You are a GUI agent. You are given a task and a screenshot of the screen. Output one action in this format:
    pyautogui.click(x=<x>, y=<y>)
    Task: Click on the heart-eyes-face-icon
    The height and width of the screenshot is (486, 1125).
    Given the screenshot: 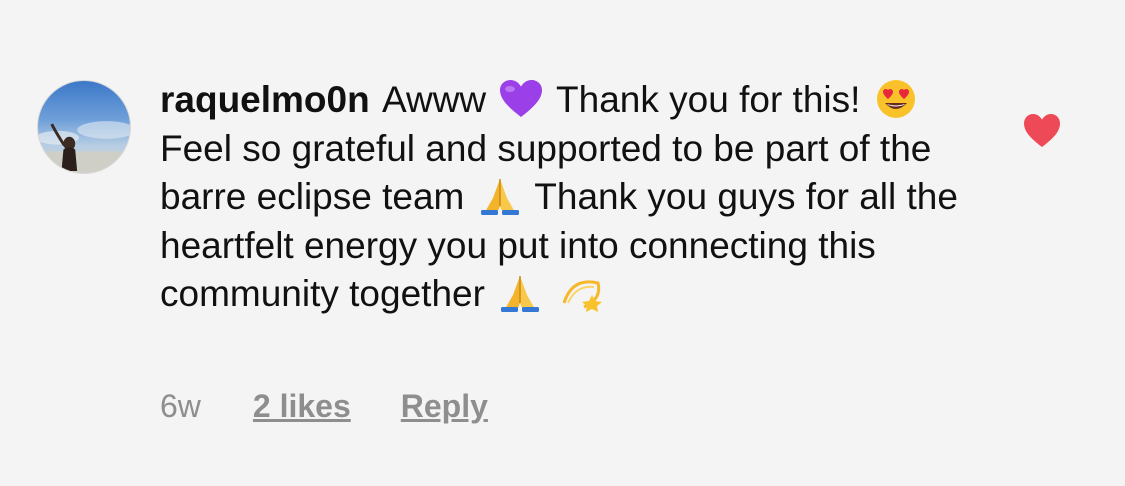 What is the action you would take?
    pyautogui.click(x=896, y=99)
    